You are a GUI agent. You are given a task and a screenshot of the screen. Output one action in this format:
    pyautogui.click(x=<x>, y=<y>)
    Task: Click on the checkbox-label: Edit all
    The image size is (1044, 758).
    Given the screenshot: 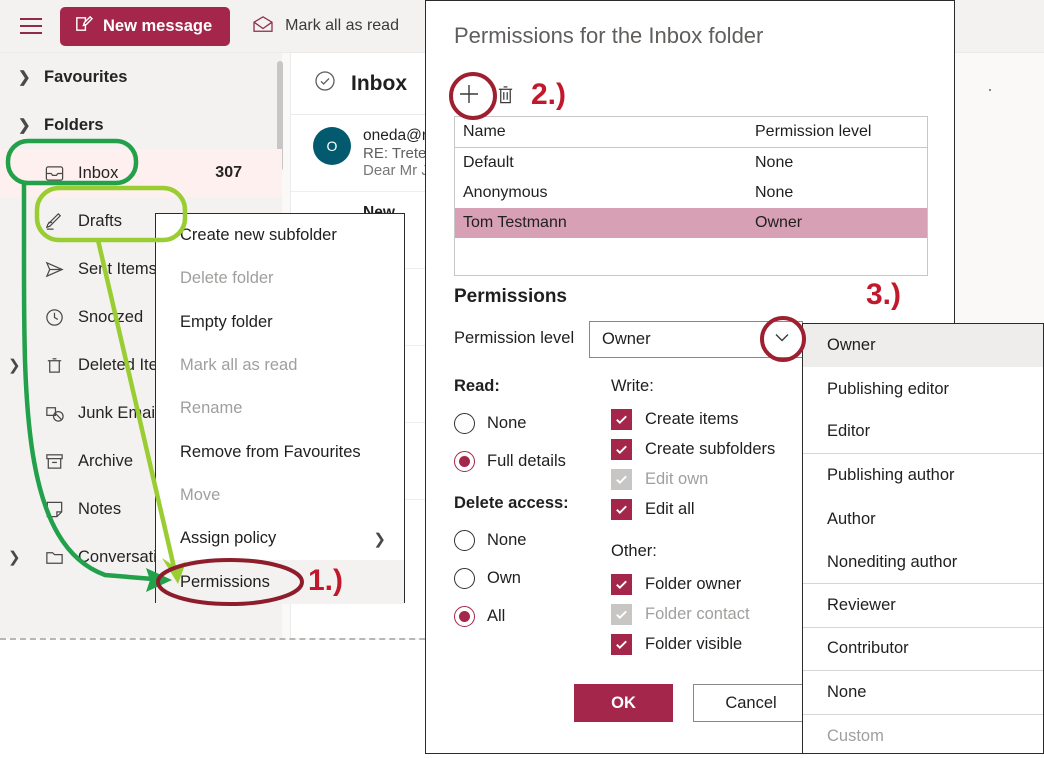 What is the action you would take?
    pyautogui.click(x=670, y=508)
    